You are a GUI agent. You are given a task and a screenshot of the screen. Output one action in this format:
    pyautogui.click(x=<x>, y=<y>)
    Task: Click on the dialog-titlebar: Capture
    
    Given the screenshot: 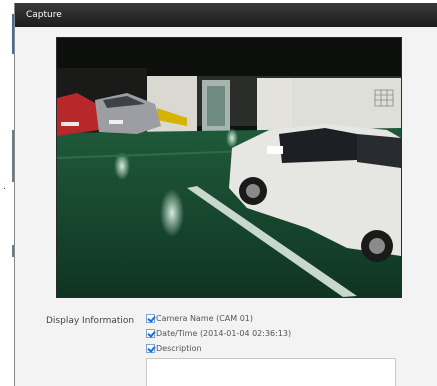 What is the action you would take?
    pyautogui.click(x=226, y=15)
    